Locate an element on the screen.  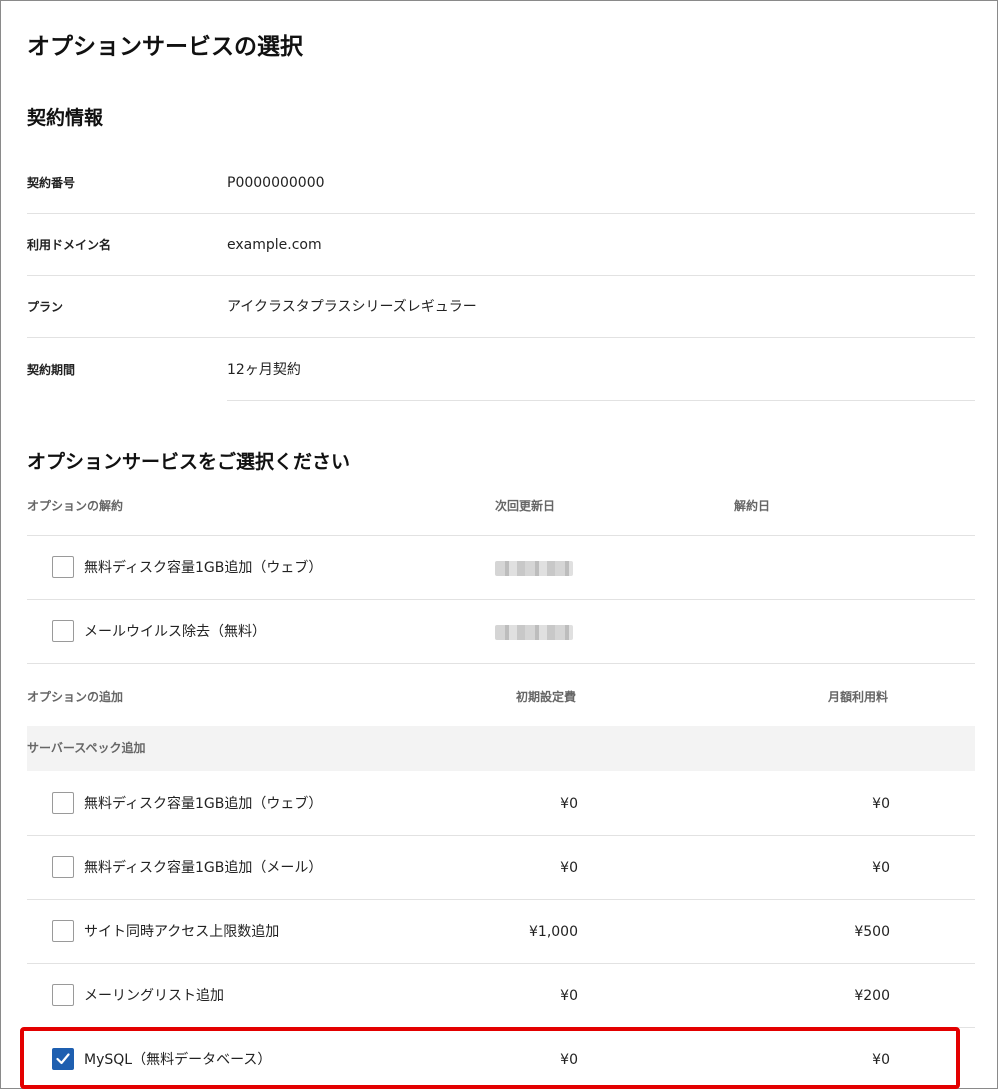
checkbox-checked is located at coordinates (63, 1059).